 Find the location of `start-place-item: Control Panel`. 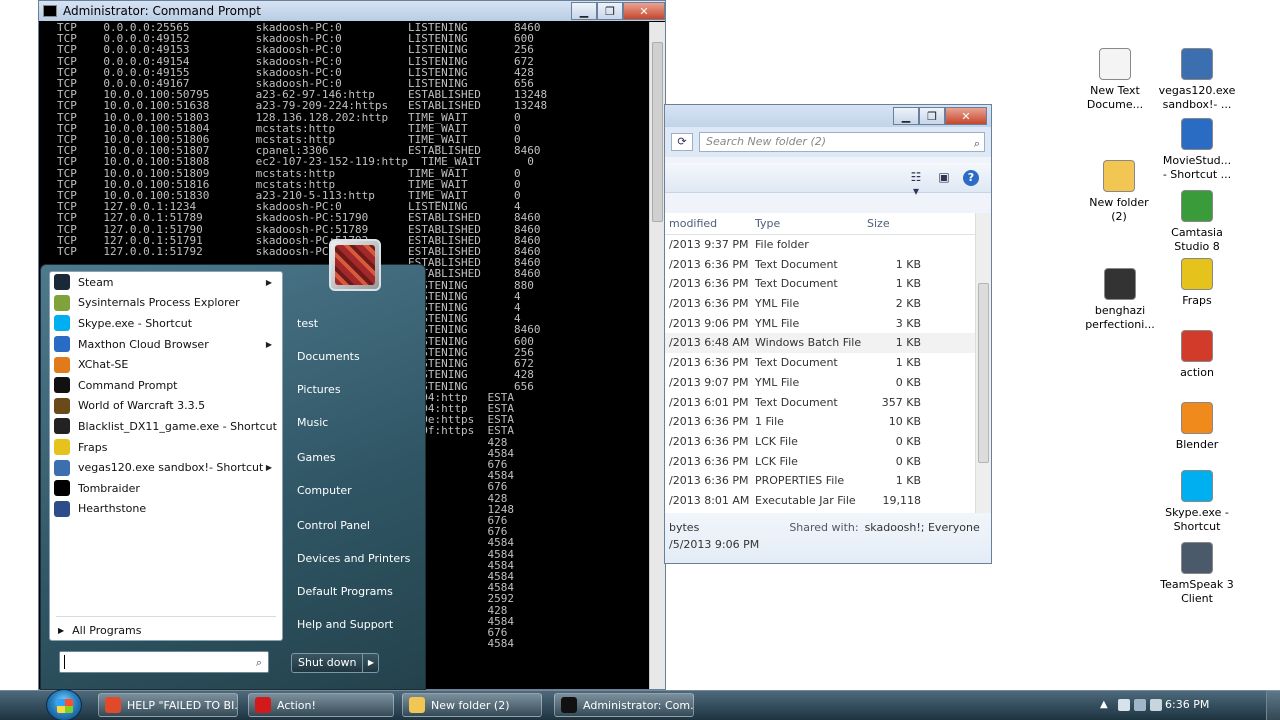

start-place-item: Control Panel is located at coordinates (333, 525).